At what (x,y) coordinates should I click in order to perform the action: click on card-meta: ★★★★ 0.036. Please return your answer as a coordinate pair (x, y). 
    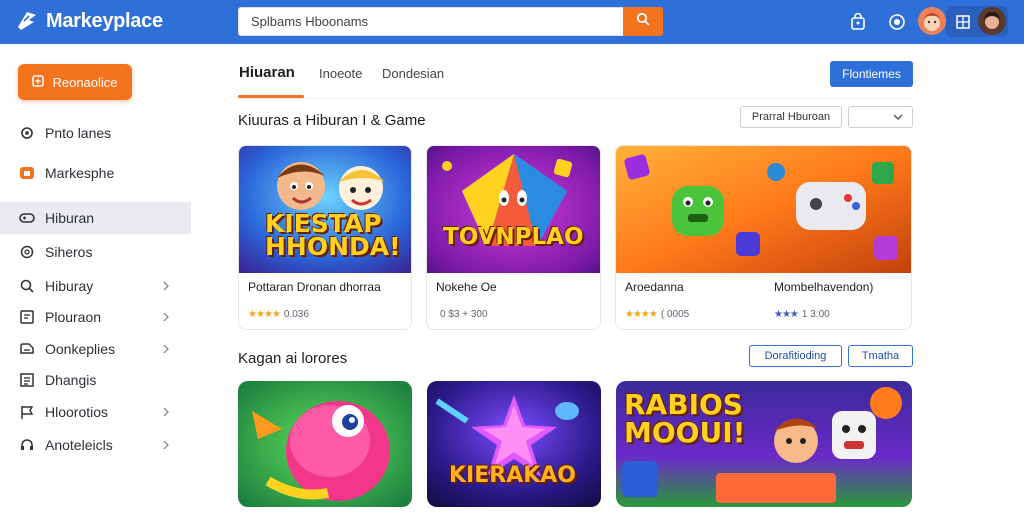
    Looking at the image, I should click on (278, 314).